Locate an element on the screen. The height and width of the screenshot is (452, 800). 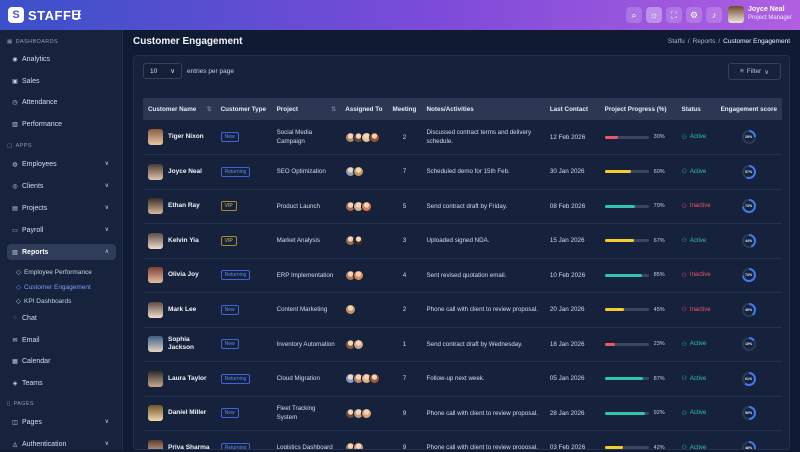
breadcrumb-current: Customer Engagement is located at coordinates (756, 41).